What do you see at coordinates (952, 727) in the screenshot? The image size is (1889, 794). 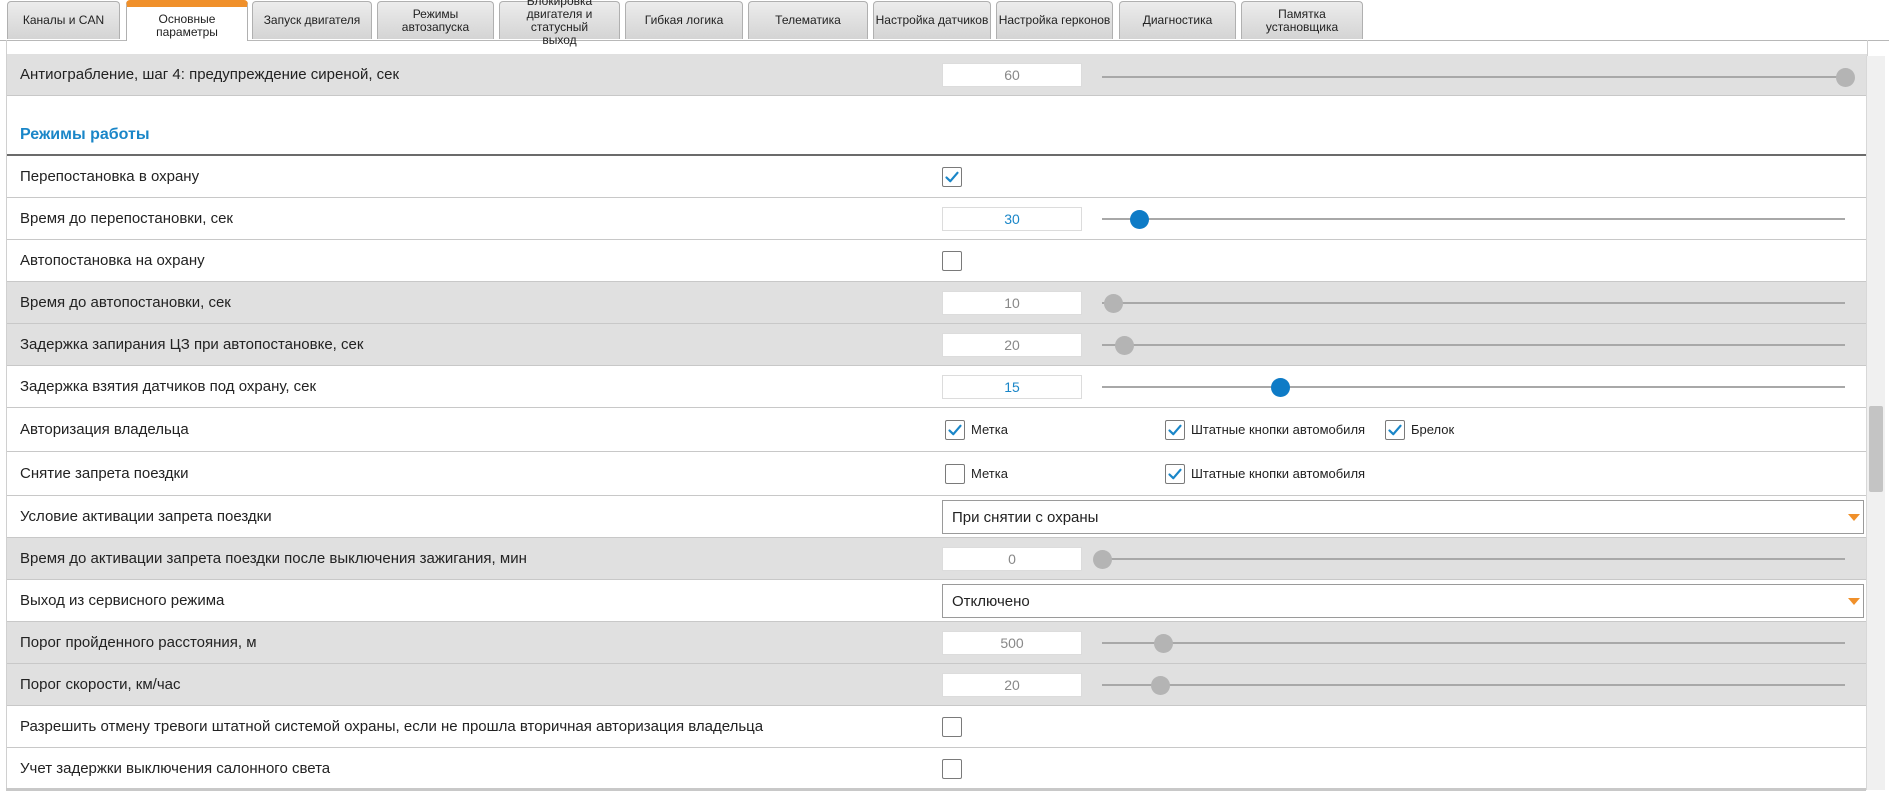 I see `alarm-cancel-checkbox` at bounding box center [952, 727].